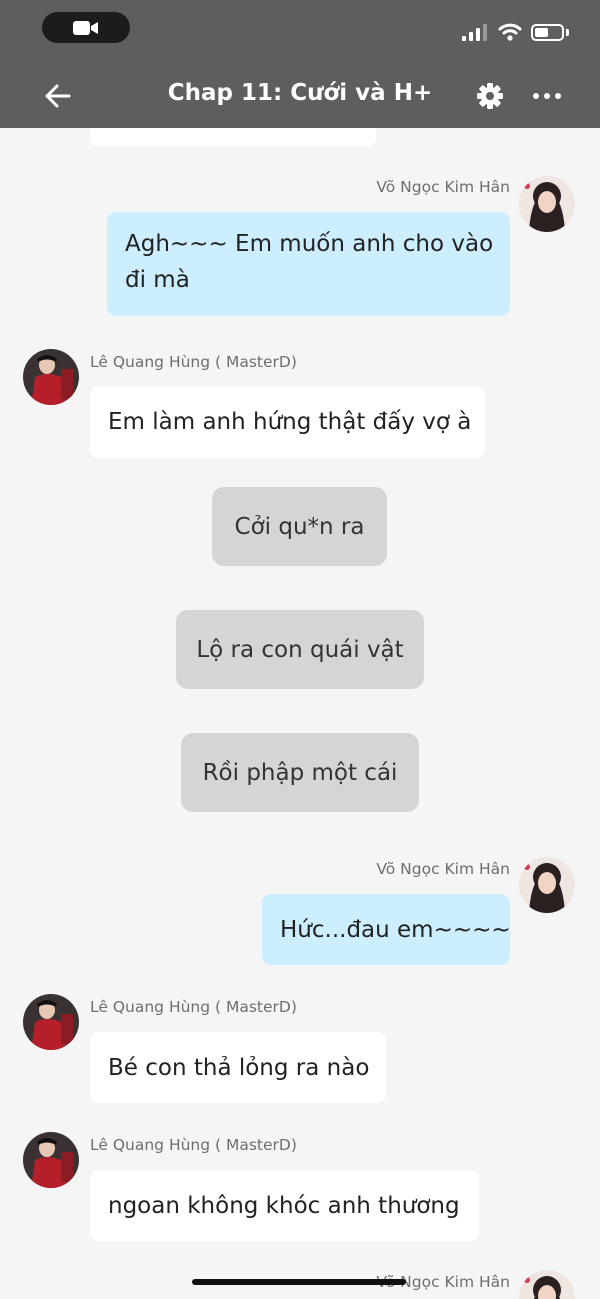 The image size is (600, 1299). I want to click on message-bubble: Agh~~~ Em muốn anh cho vào đi mà, so click(308, 264).